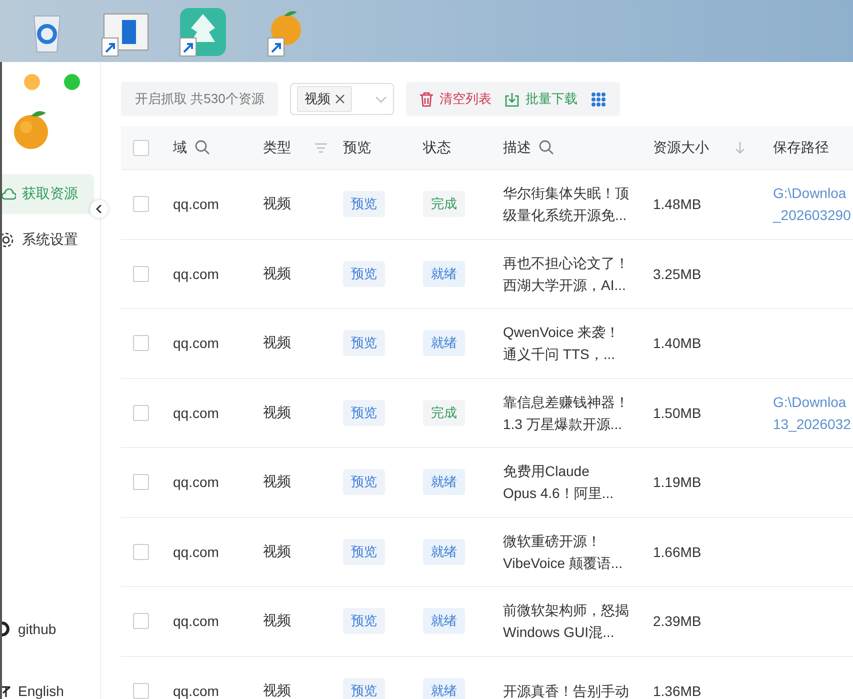  What do you see at coordinates (180, 147) in the screenshot?
I see `column-header: 域` at bounding box center [180, 147].